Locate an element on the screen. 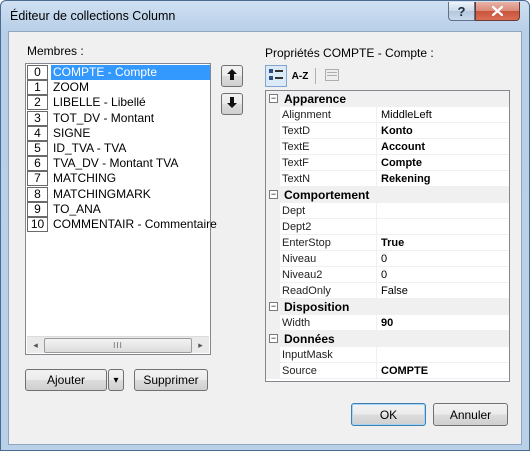  list-item: 3 TOT_DV - Montant is located at coordinates (118, 118).